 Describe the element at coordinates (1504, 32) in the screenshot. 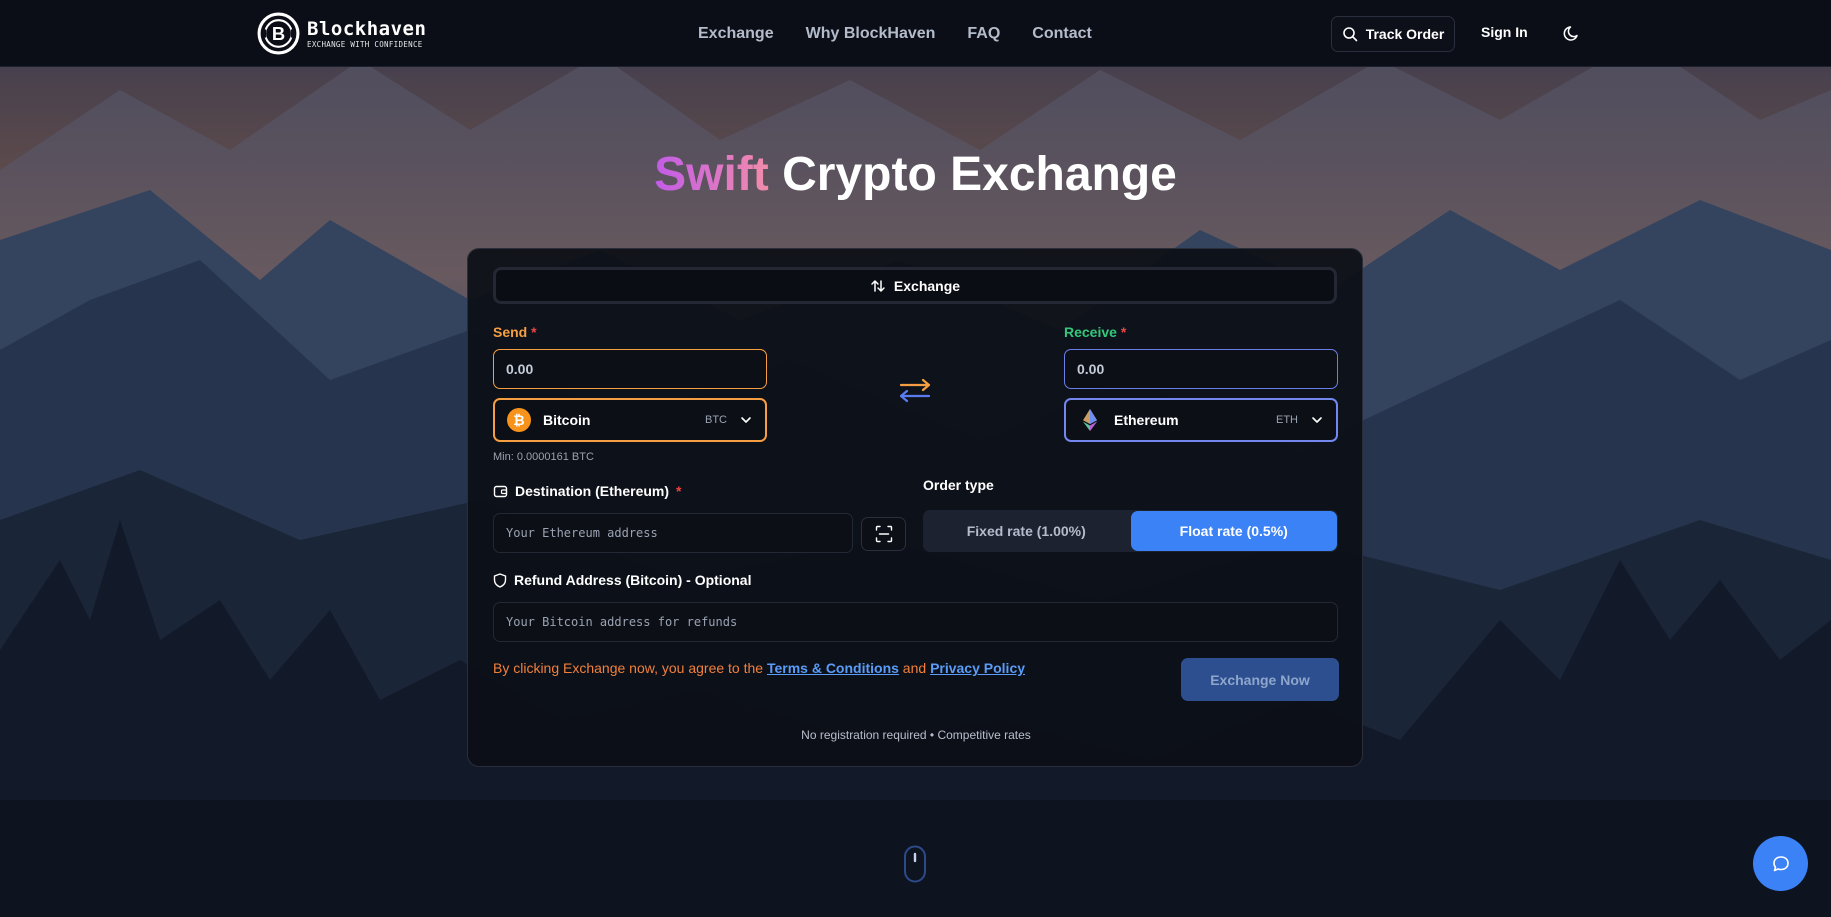

I see `sign-in-link: Sign In` at that location.